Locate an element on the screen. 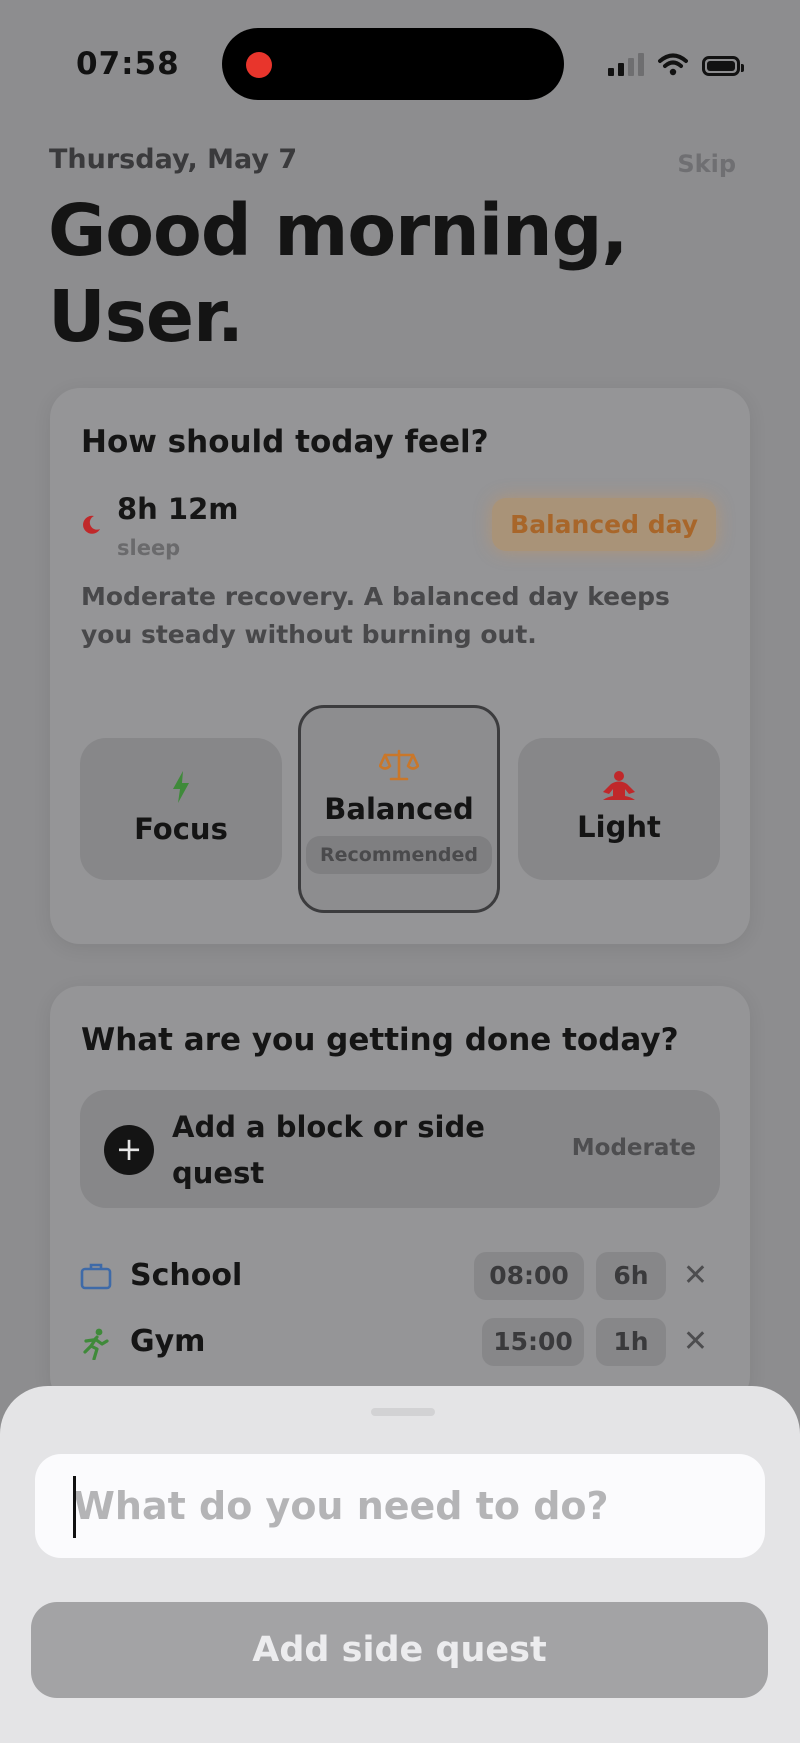 This screenshot has height=1743, width=800. lightning-icon is located at coordinates (181, 787).